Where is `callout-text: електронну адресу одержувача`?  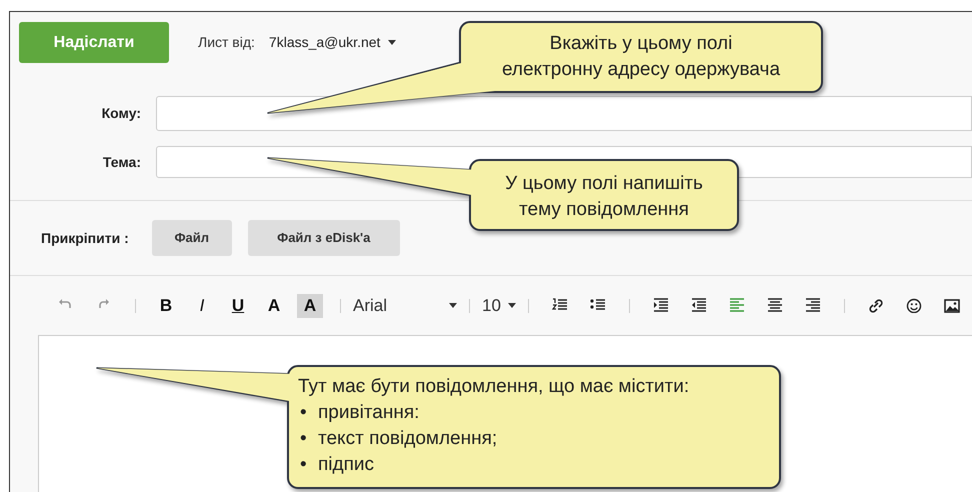 callout-text: електронну адресу одержувача is located at coordinates (641, 70).